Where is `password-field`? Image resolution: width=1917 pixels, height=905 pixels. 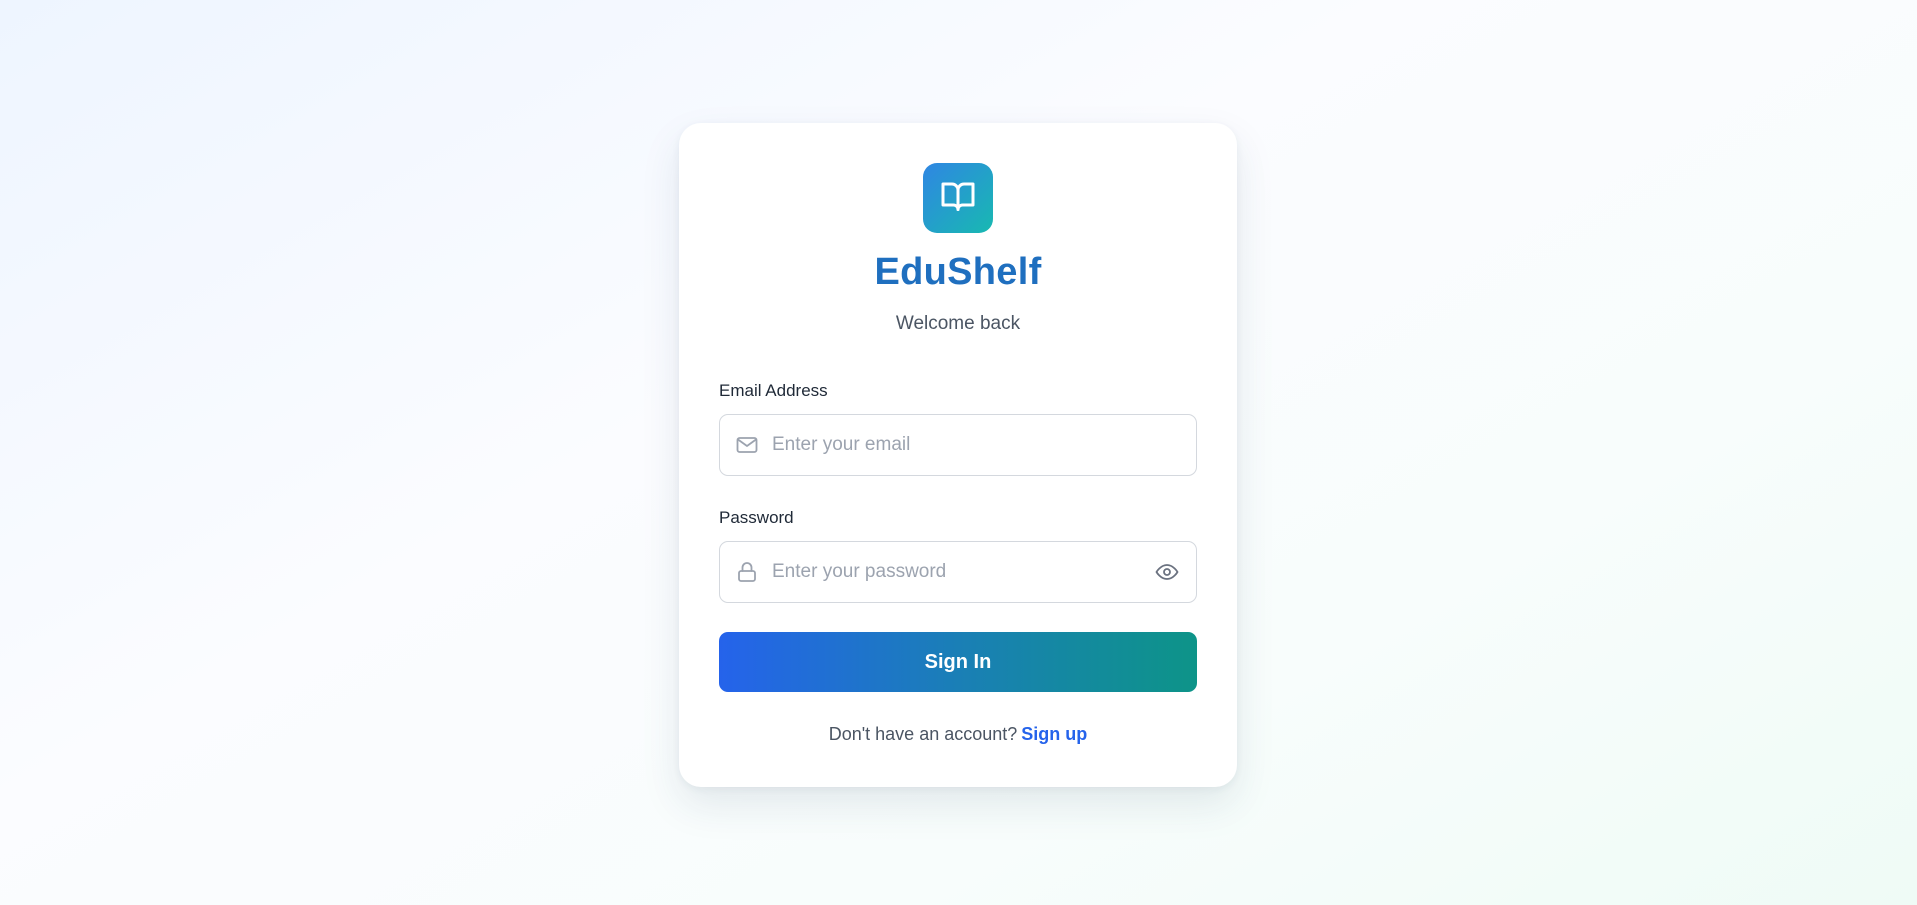
password-field is located at coordinates (958, 572).